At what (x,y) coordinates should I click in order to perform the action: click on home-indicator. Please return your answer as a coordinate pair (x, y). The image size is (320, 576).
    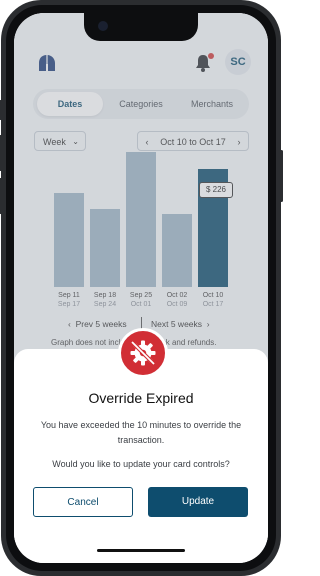
    Looking at the image, I should click on (141, 550).